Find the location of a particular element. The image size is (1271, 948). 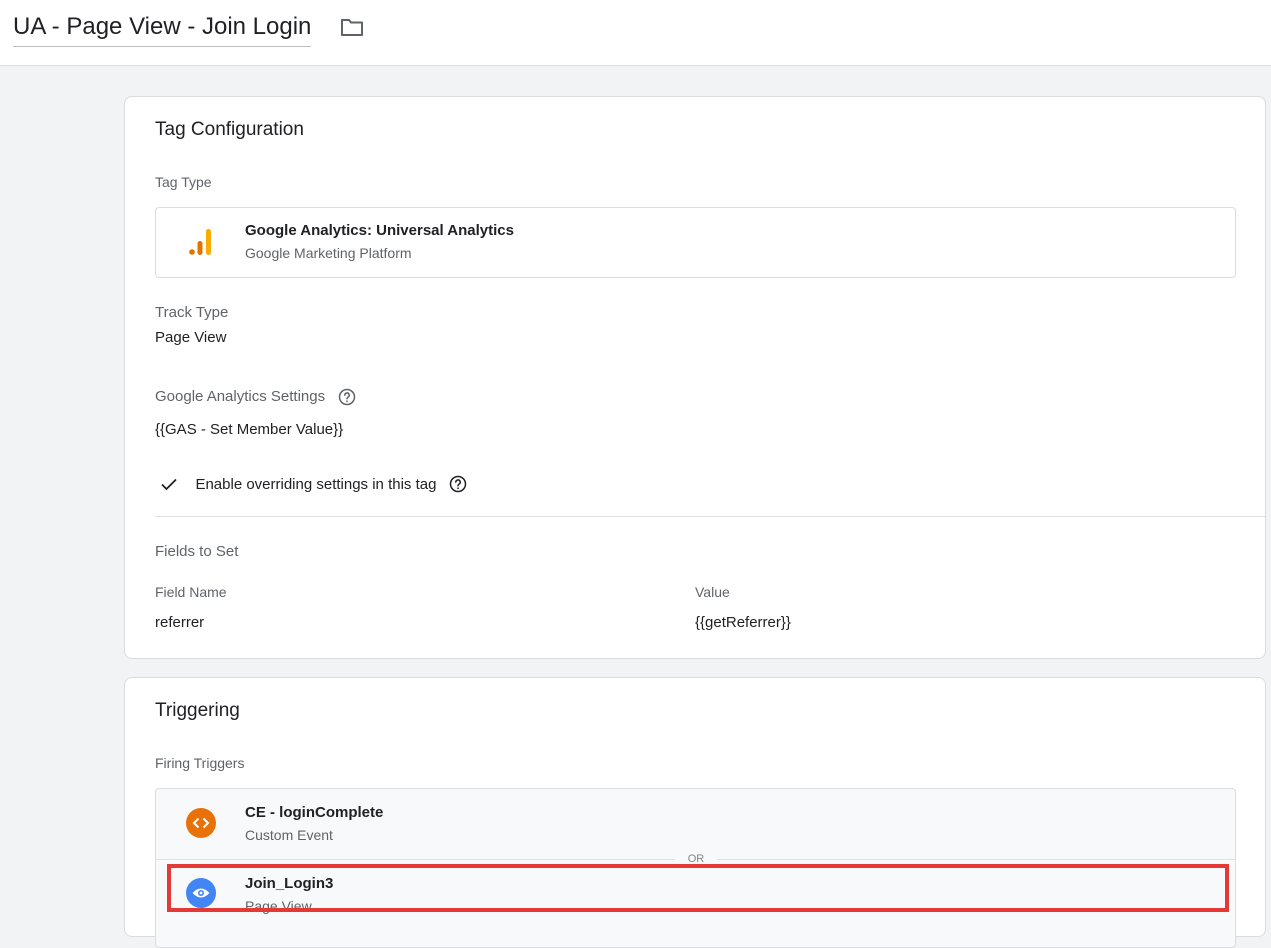

code-brackets-icon is located at coordinates (201, 823).